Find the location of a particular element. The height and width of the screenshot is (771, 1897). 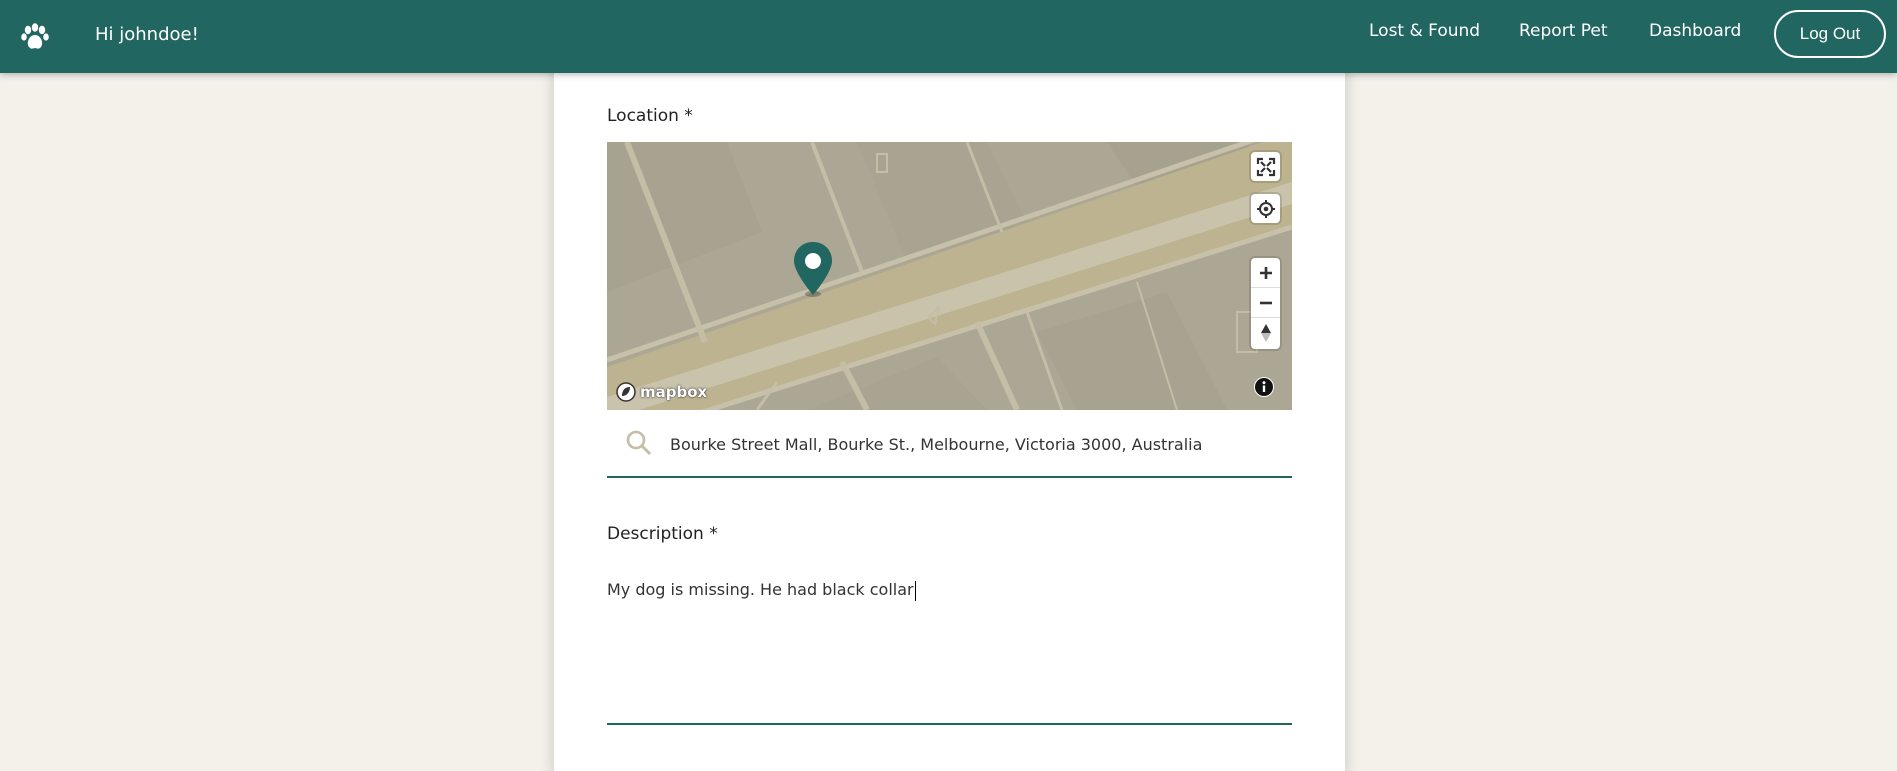

nav-dashboard: Dashboard is located at coordinates (1695, 31).